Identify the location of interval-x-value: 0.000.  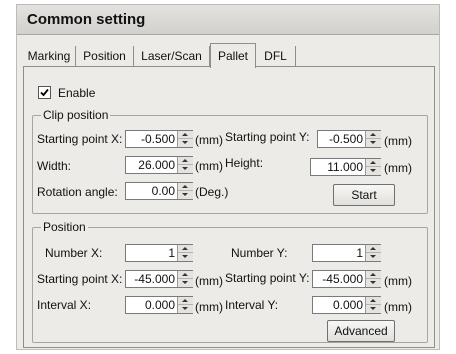
(159, 305).